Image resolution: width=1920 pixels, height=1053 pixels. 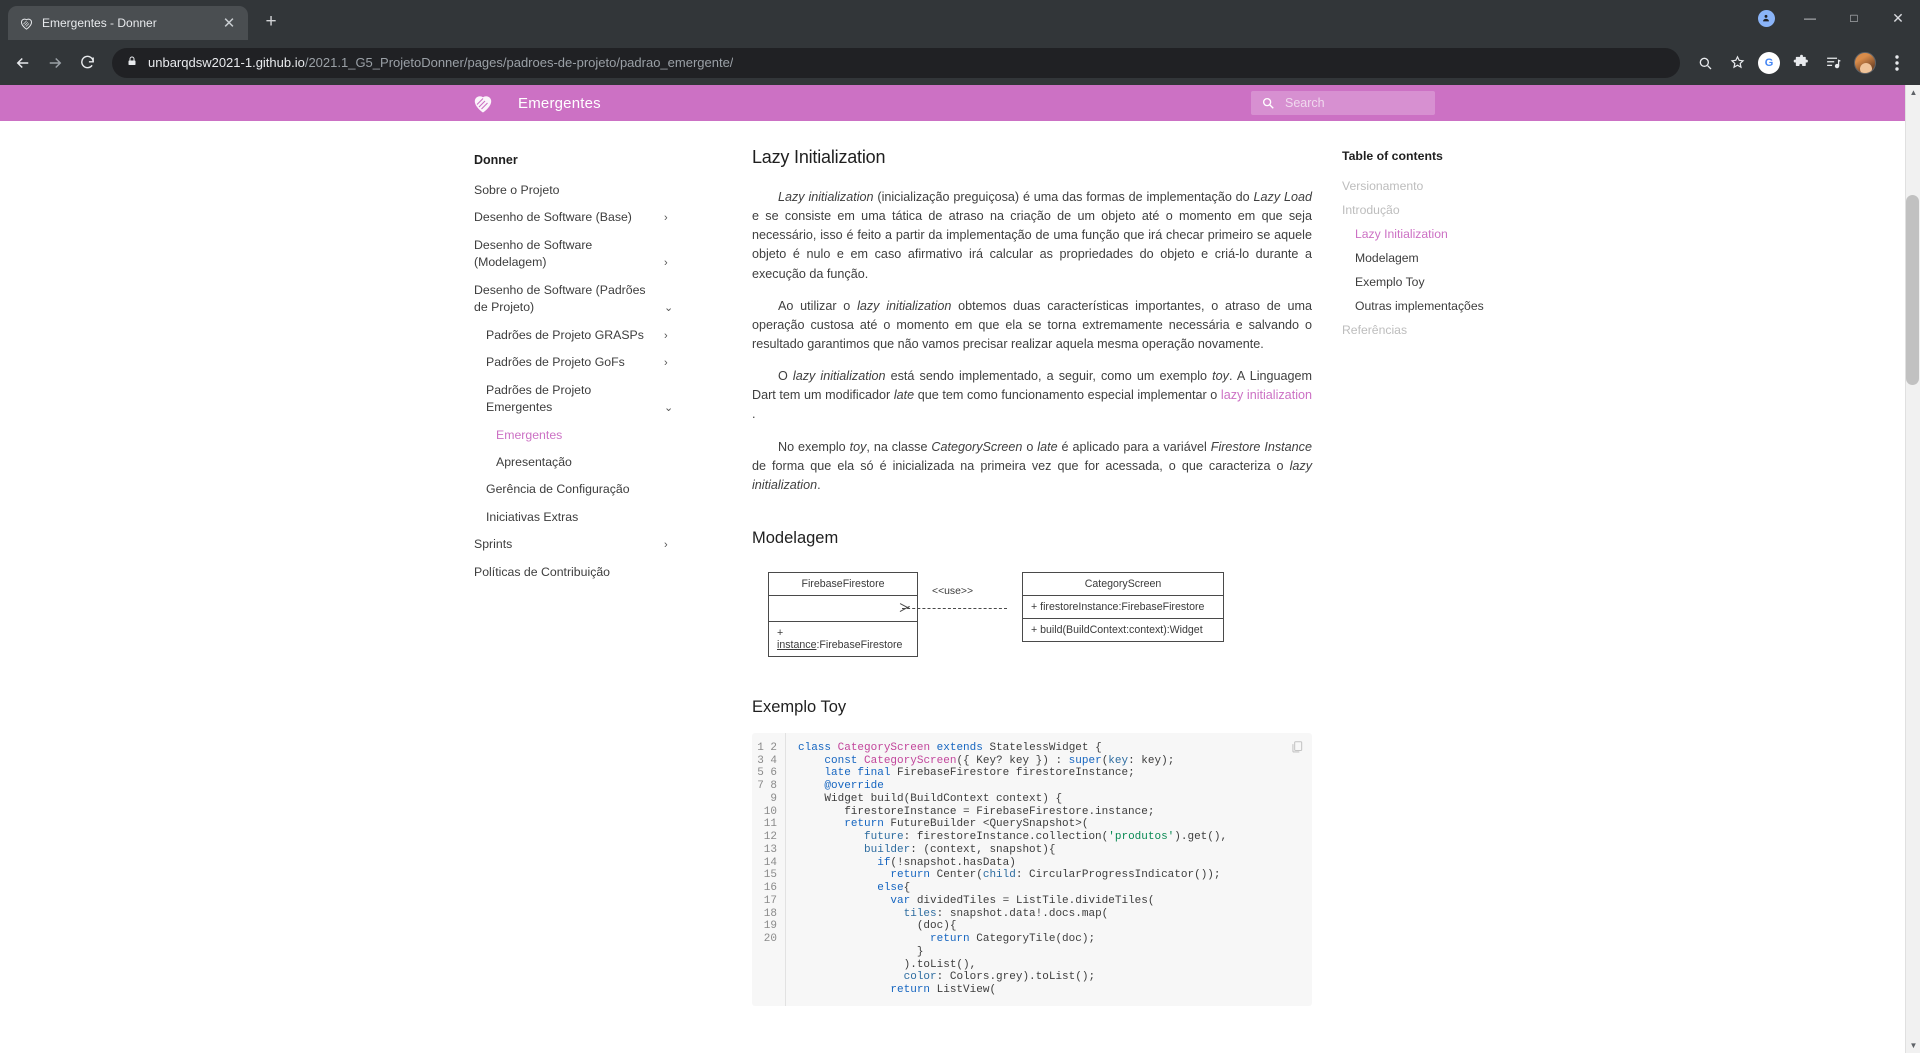 I want to click on close-icon: ✕, so click(x=229, y=23).